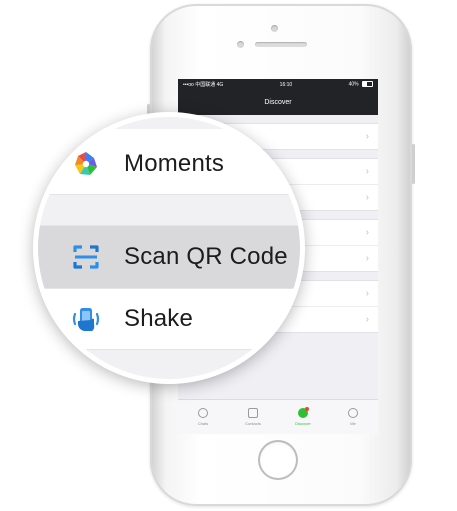 This screenshot has width=457, height=511. What do you see at coordinates (203, 413) in the screenshot?
I see `chat-bubble-icon` at bounding box center [203, 413].